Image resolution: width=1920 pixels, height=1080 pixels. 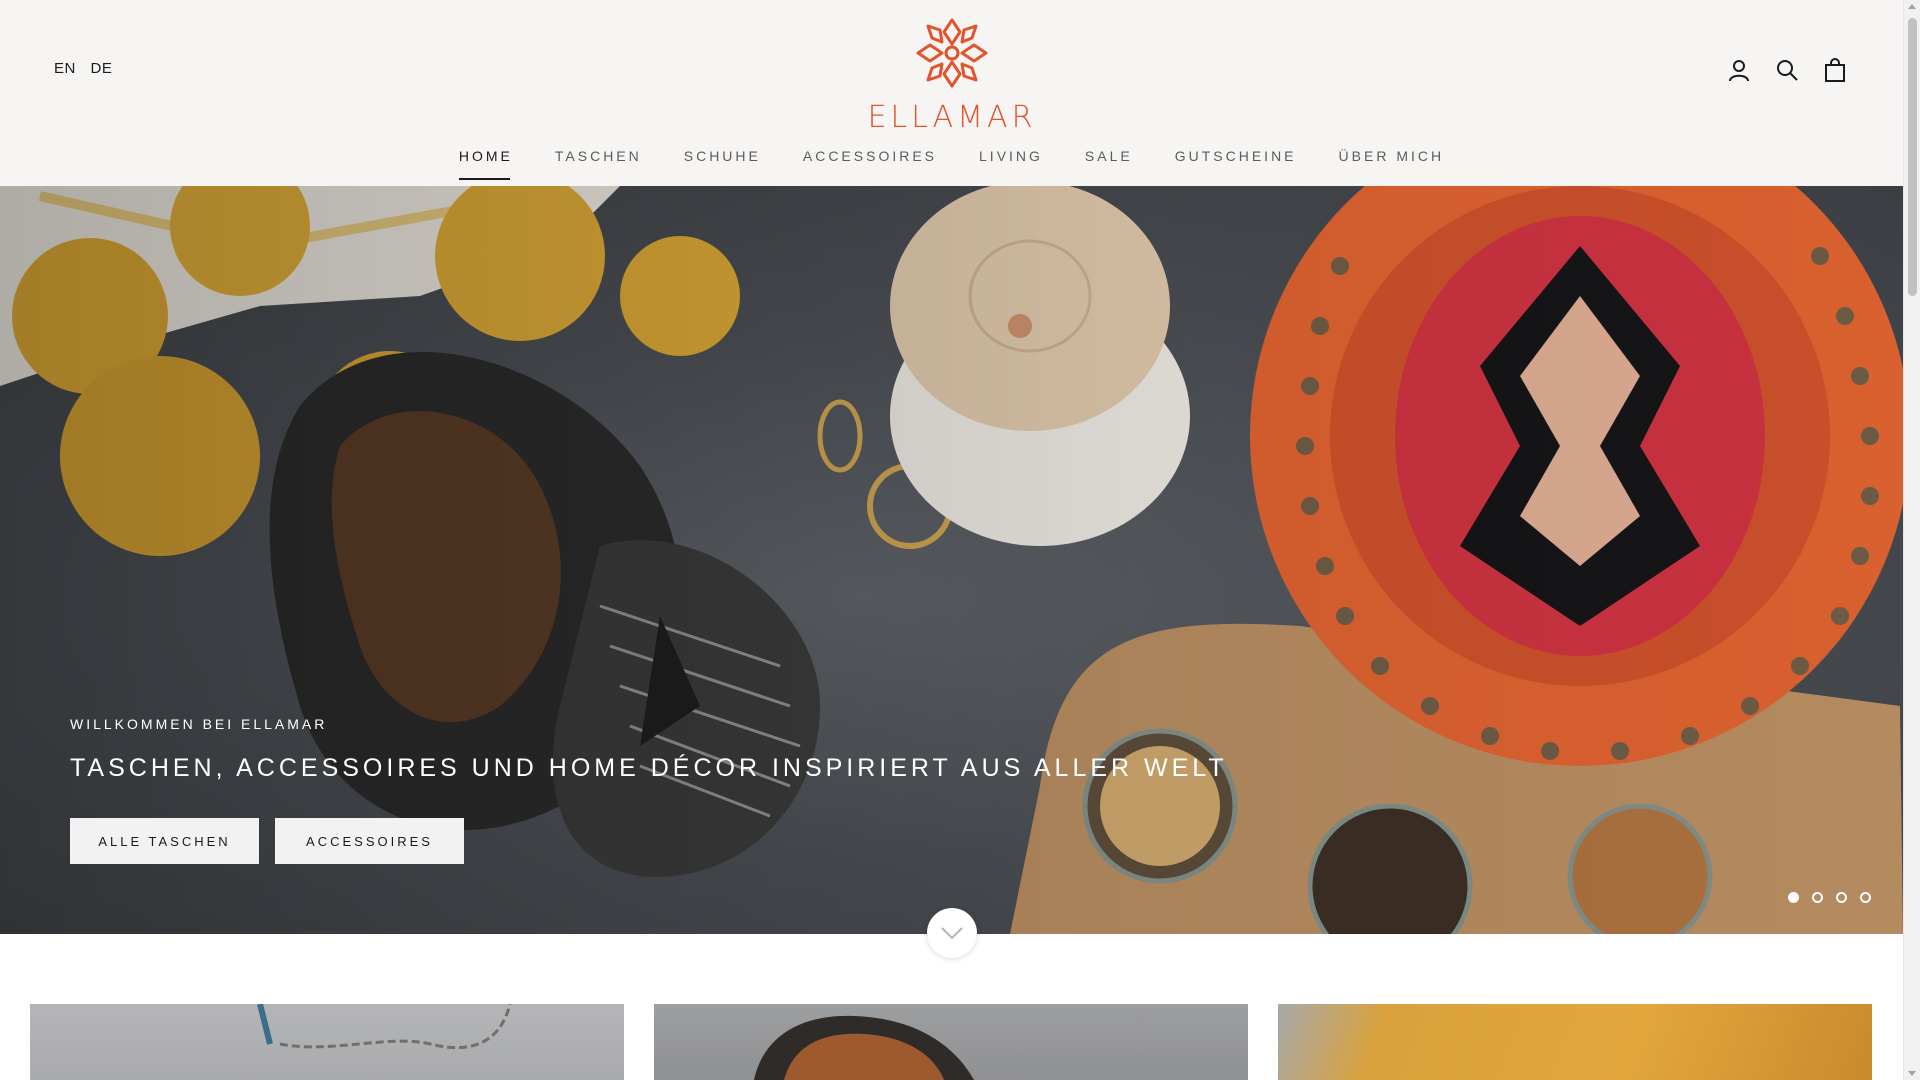 I want to click on logo-text: ELLAMAR, so click(x=952, y=117).